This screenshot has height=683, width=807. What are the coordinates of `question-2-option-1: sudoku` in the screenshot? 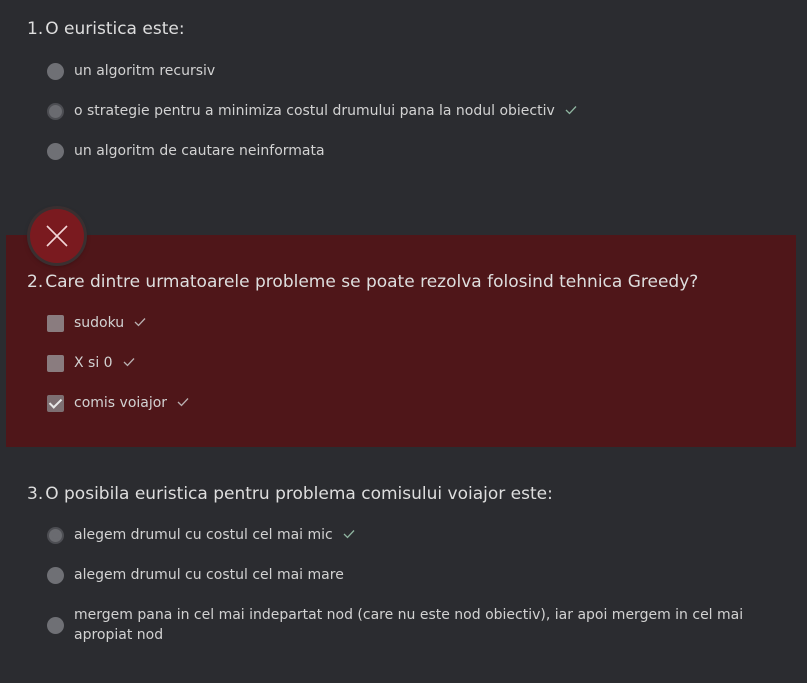 It's located at (96, 323).